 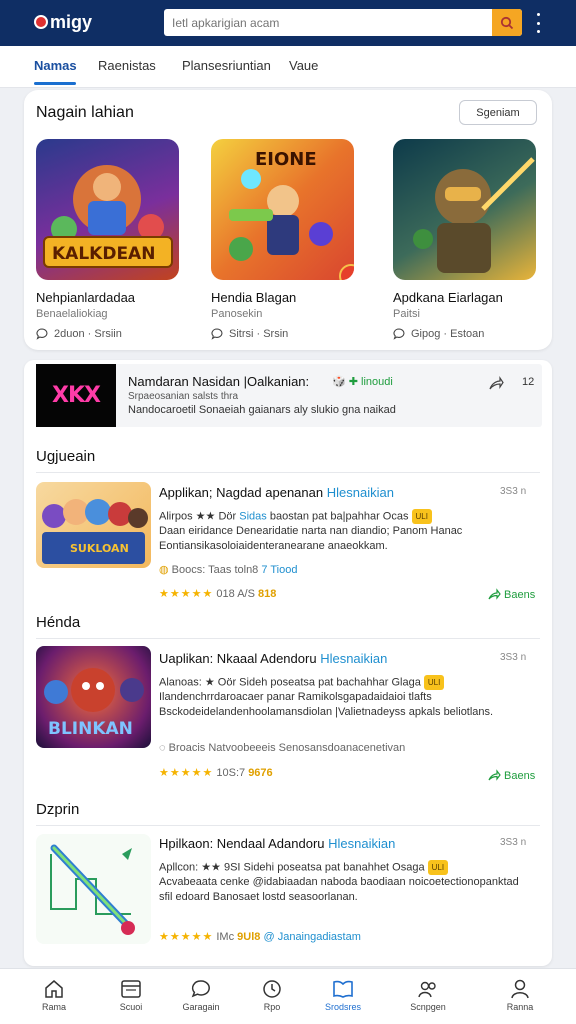 What do you see at coordinates (260, 937) in the screenshot?
I see `list-item-rating: ★★★★★ IMc 9Ul8 @ Janaingadiastam` at bounding box center [260, 937].